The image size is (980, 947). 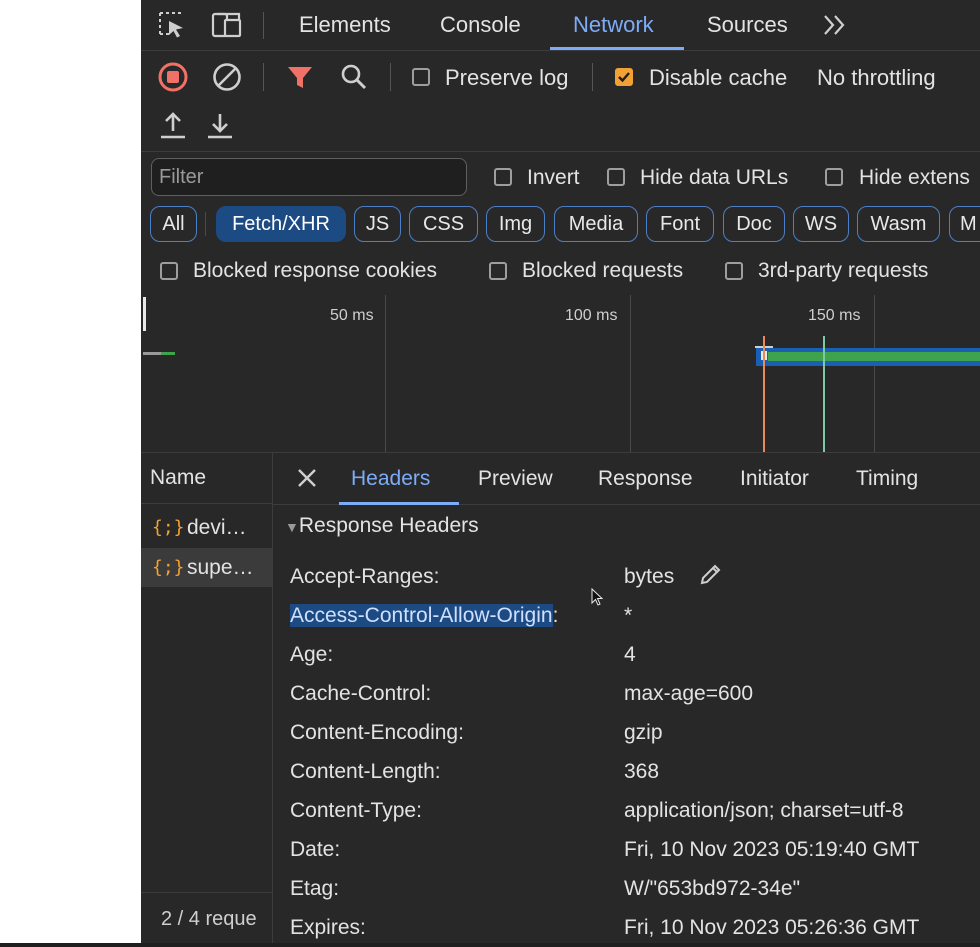 What do you see at coordinates (206, 917) in the screenshot?
I see `request-count-status: 2 / 4 reque` at bounding box center [206, 917].